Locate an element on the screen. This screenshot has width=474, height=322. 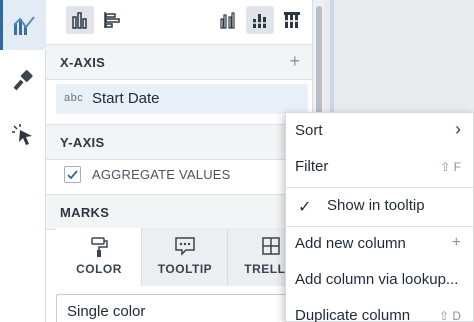
menu-item-show-in-tooltip: ✓ Show in tooltip is located at coordinates (380, 206).